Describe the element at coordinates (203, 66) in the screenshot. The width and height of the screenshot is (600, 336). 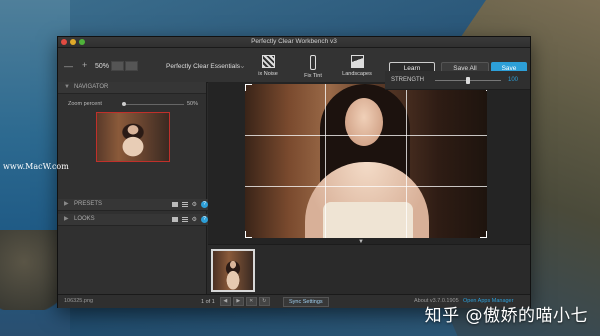
I see `preset-selector: Perfectly Clear Essentials` at that location.